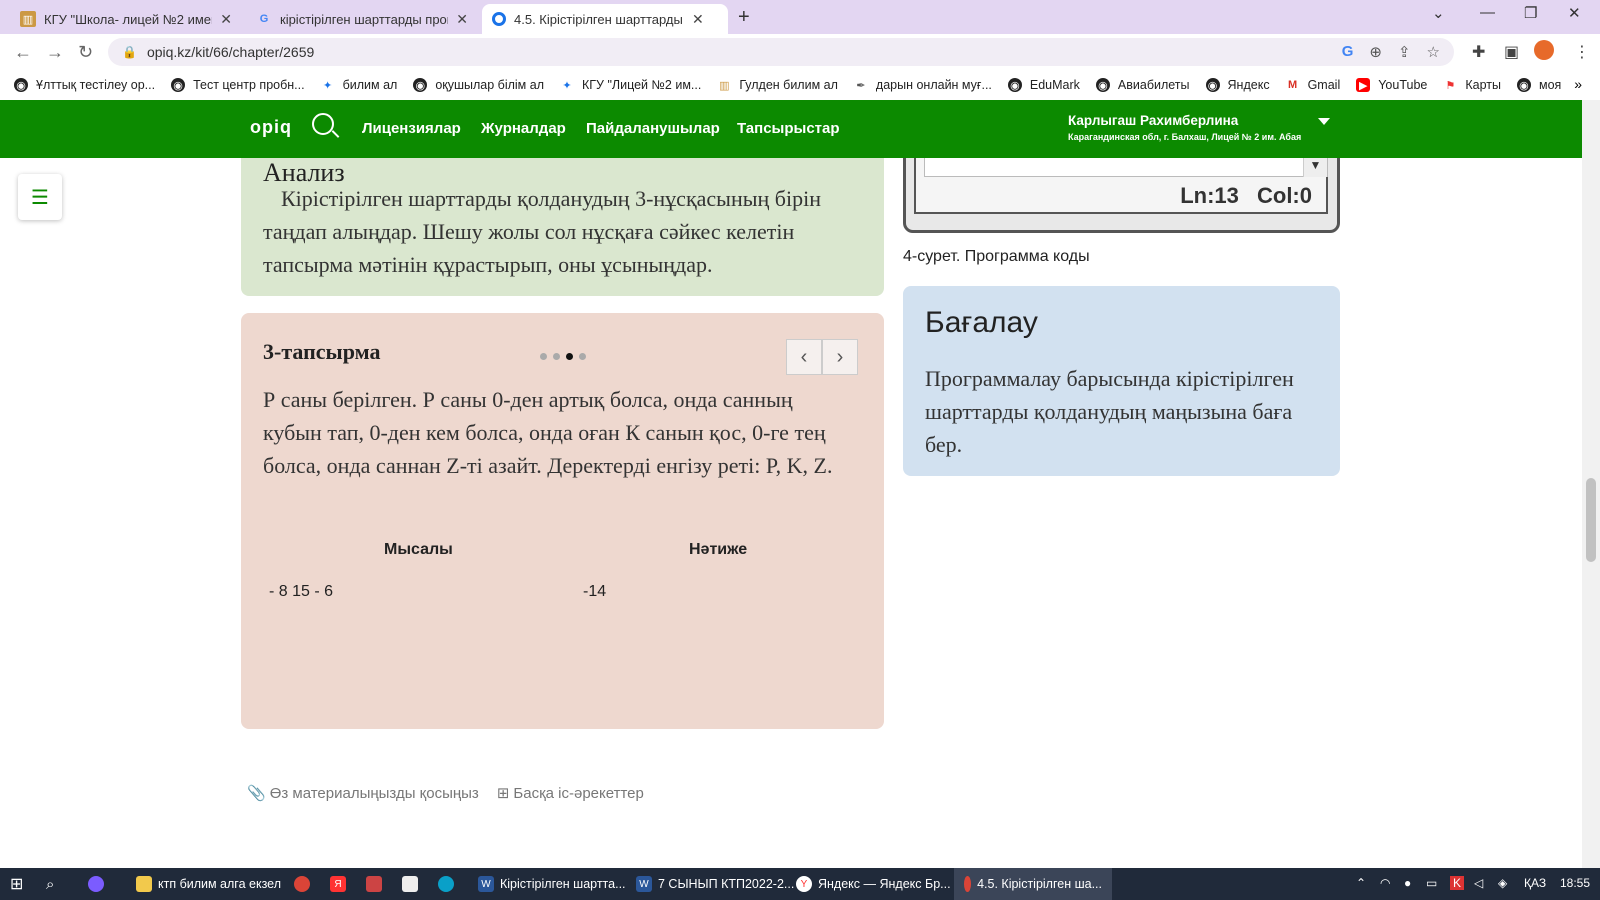 The width and height of the screenshot is (1600, 900). Describe the element at coordinates (1530, 13) in the screenshot. I see `restore-icon: ❐` at that location.